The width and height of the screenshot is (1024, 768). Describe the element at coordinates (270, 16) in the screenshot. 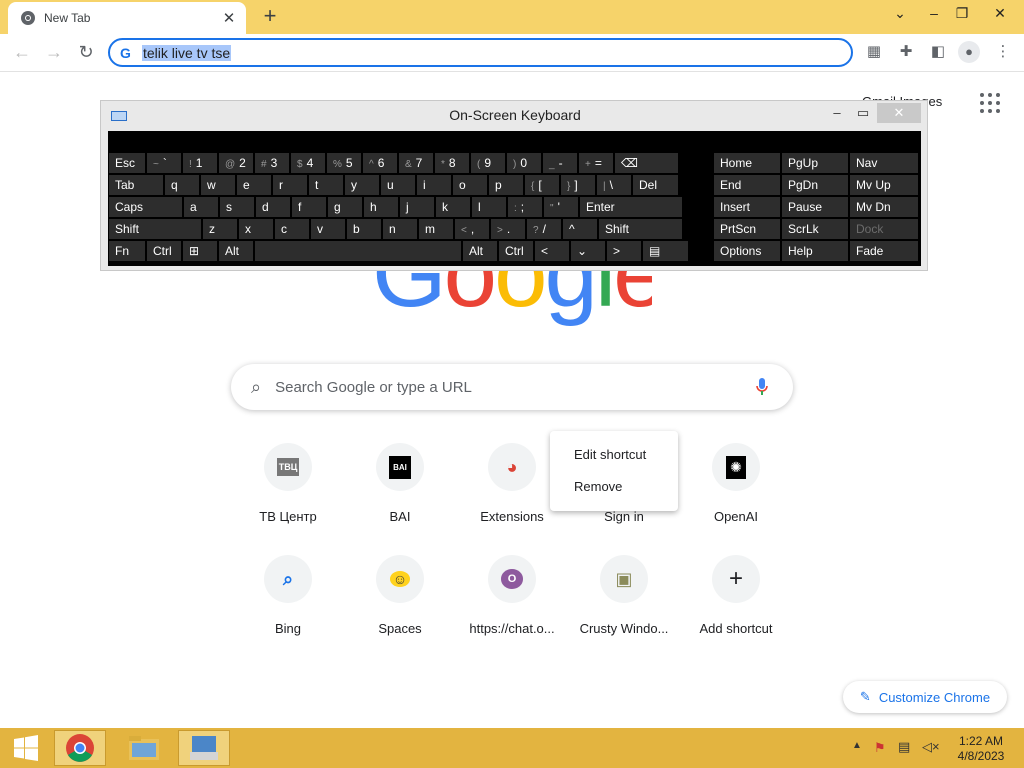

I see `new-tab-button: +` at that location.